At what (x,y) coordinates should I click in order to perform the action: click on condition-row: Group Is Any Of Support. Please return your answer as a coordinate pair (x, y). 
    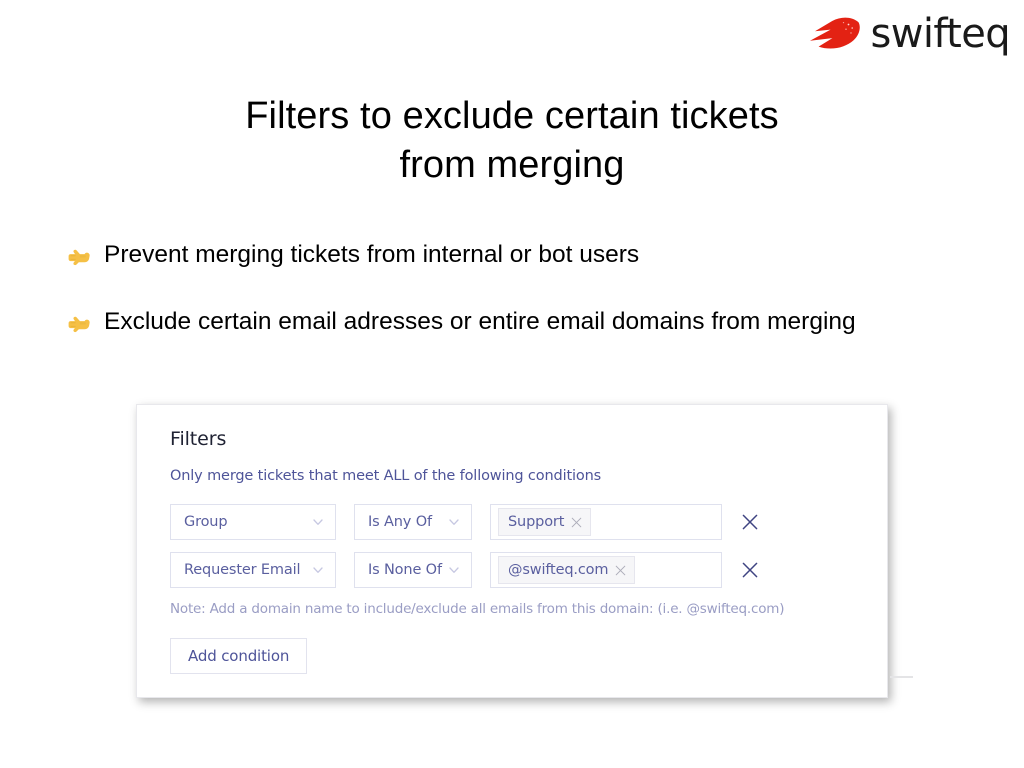
    Looking at the image, I should click on (528, 522).